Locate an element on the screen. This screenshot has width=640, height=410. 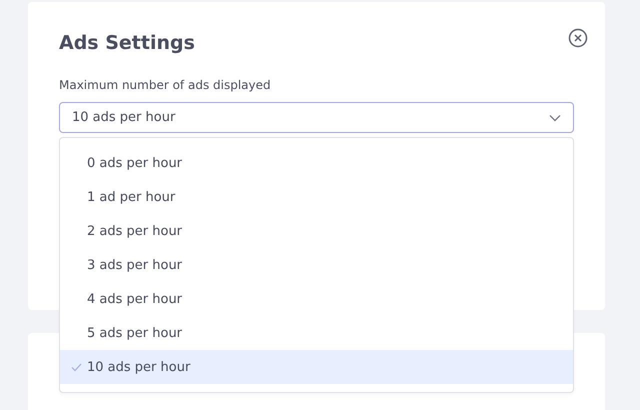
field-label: Maximum number of ads displayed is located at coordinates (165, 85).